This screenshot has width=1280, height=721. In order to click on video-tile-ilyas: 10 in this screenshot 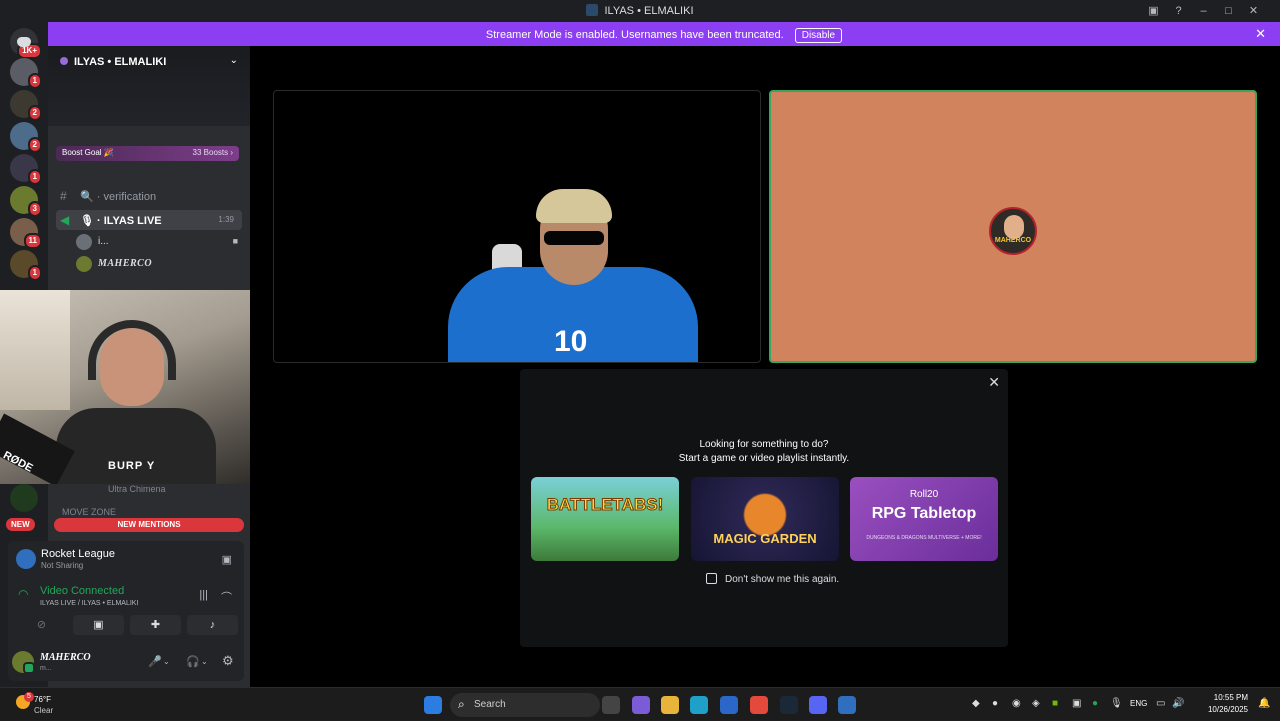, I will do `click(517, 226)`.